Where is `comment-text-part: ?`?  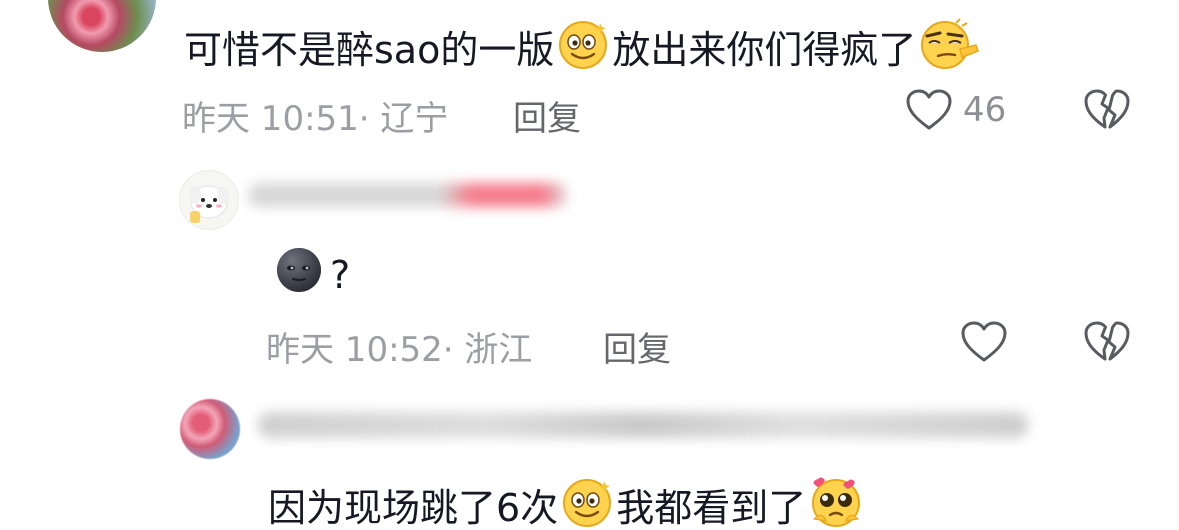
comment-text-part: ? is located at coordinates (340, 274).